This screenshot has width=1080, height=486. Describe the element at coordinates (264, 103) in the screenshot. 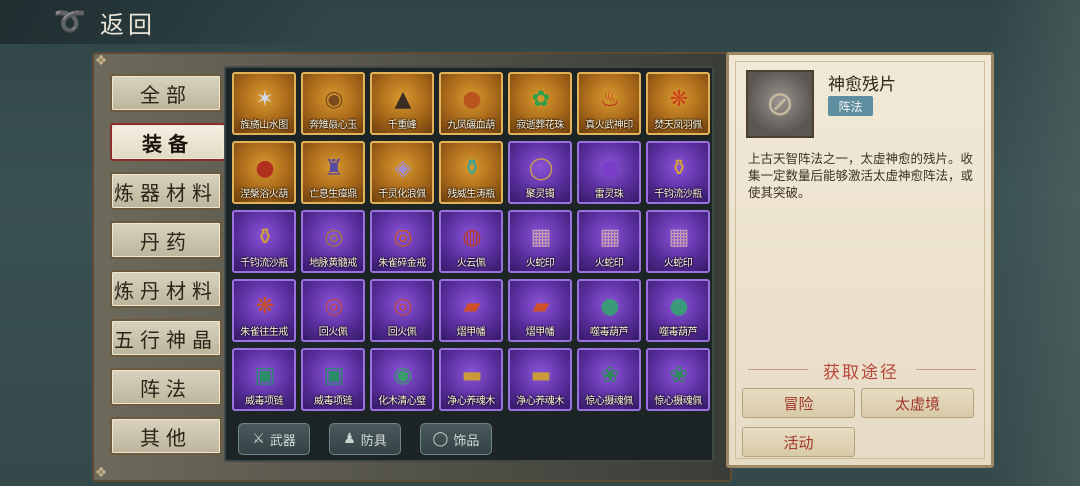

I see `item-slot: ✶ 旌旖山水图` at that location.